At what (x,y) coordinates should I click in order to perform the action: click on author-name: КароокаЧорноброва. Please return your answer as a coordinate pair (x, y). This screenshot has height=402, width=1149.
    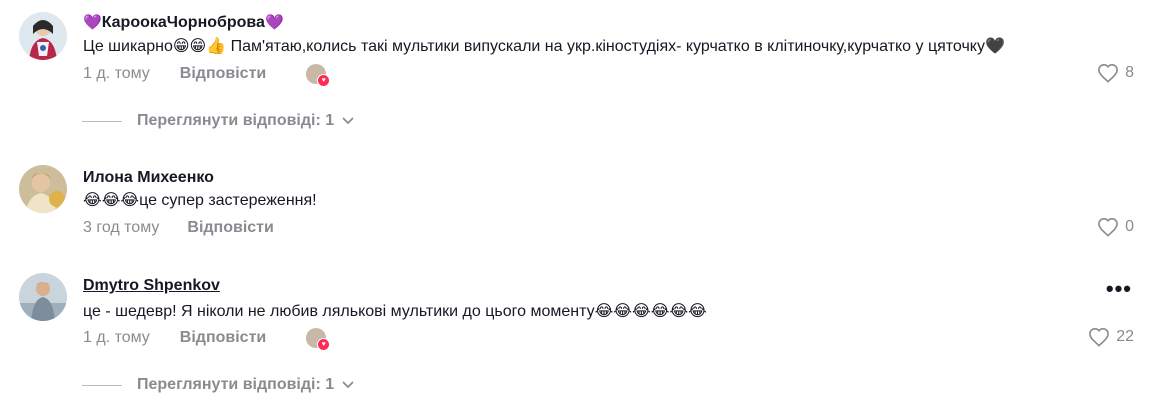
    Looking at the image, I should click on (183, 22).